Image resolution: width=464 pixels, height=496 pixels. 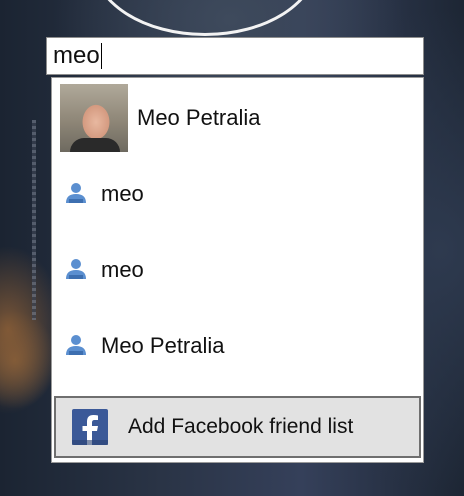 What do you see at coordinates (241, 426) in the screenshot?
I see `footer-label: Add Facebook friend list` at bounding box center [241, 426].